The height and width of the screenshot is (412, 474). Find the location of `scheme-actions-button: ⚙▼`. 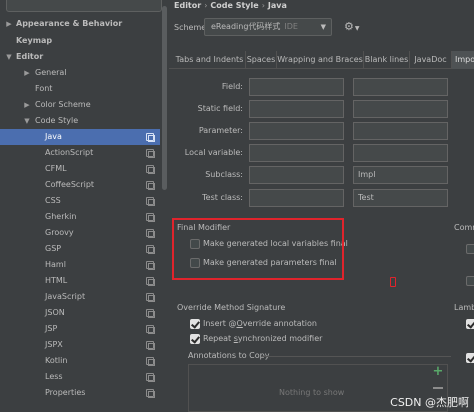

scheme-actions-button: ⚙▼ is located at coordinates (352, 27).